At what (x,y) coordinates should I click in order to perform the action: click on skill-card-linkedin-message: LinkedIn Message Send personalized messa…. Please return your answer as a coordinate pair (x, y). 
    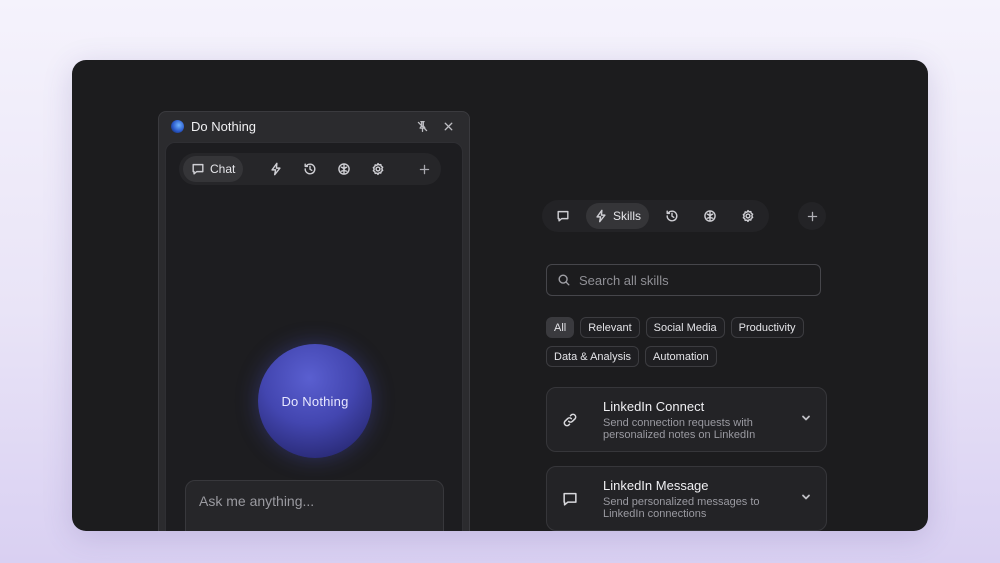
    Looking at the image, I should click on (686, 498).